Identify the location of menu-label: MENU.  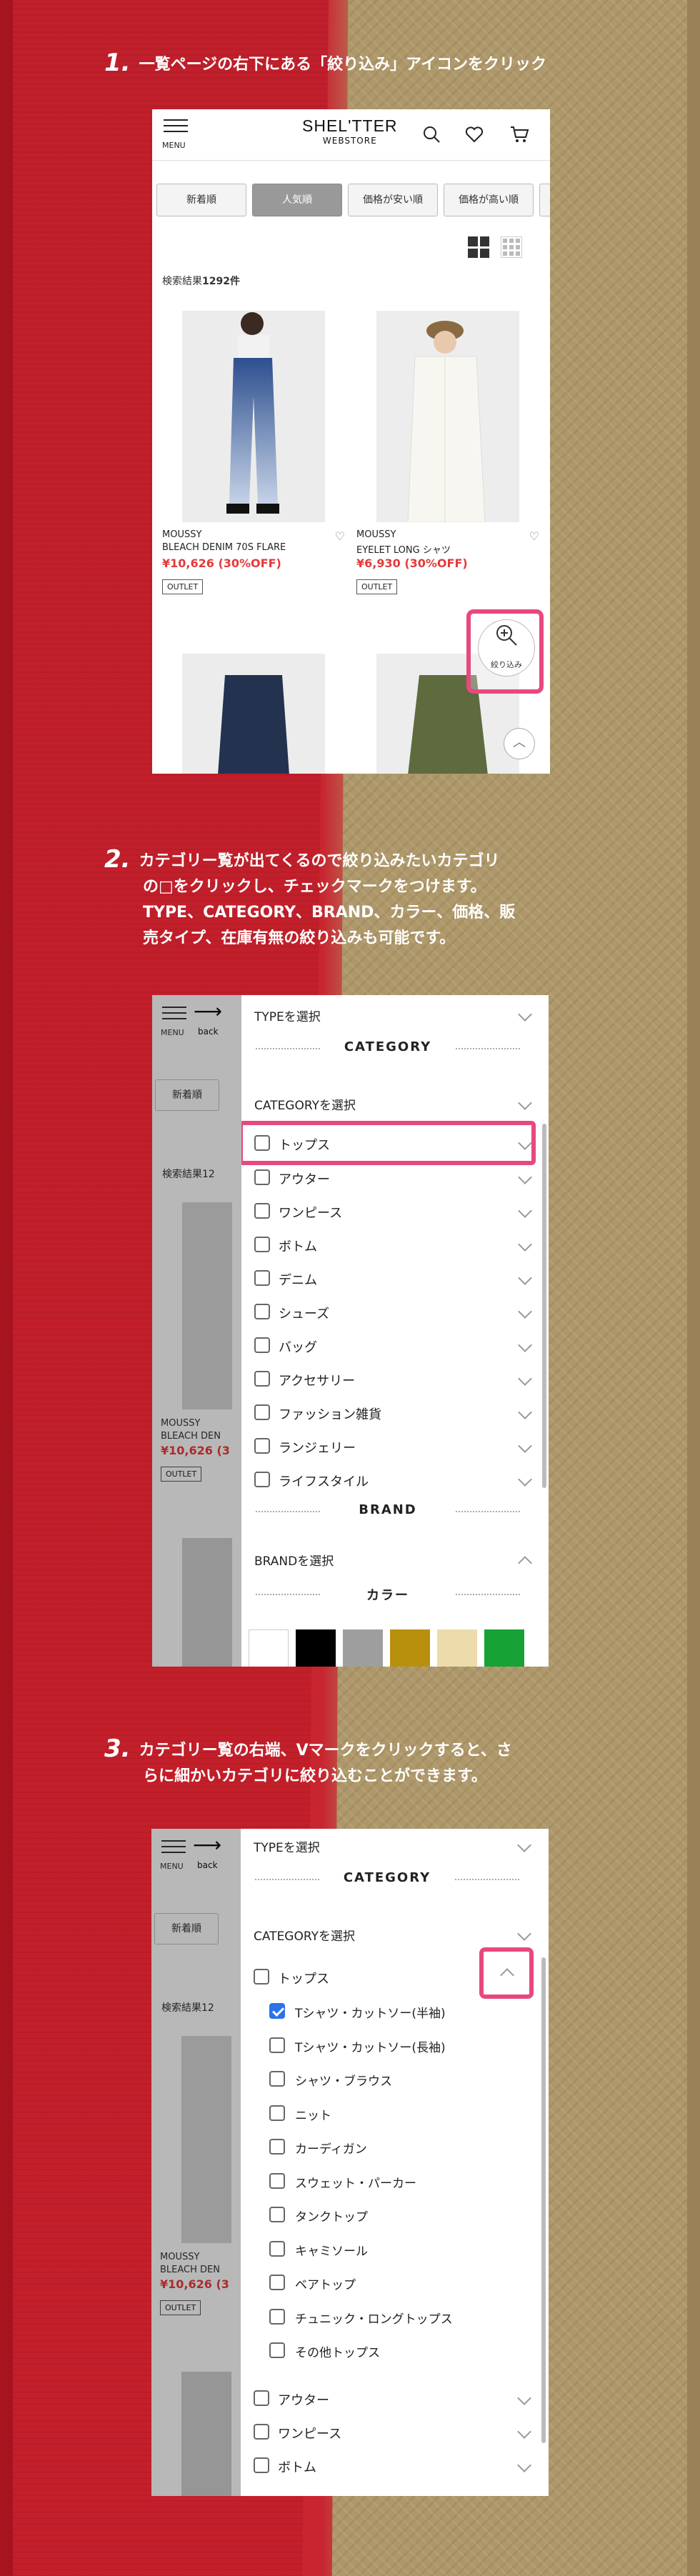
(174, 145).